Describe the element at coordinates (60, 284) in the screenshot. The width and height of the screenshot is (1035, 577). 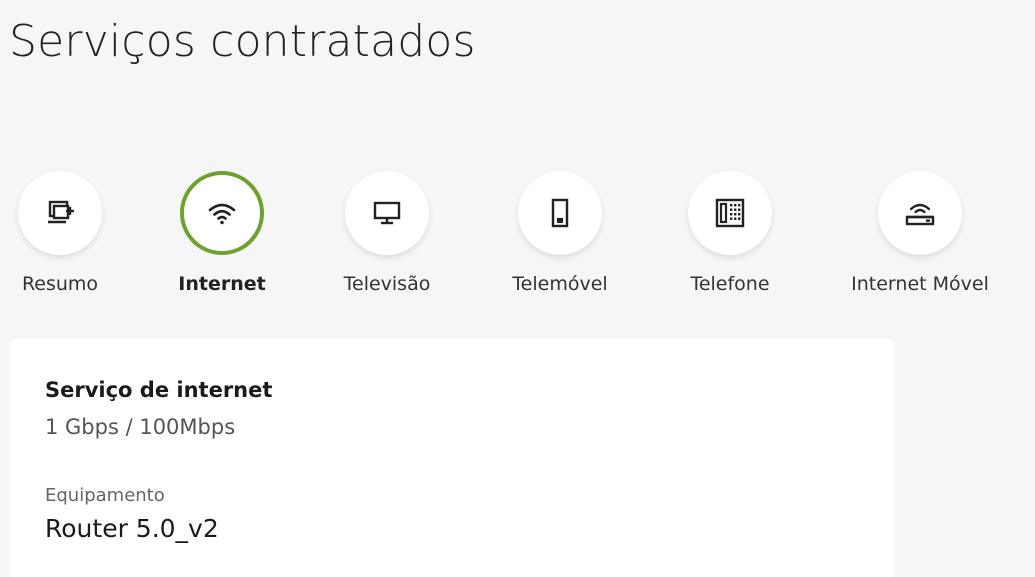
I see `tab-label: Resumo` at that location.